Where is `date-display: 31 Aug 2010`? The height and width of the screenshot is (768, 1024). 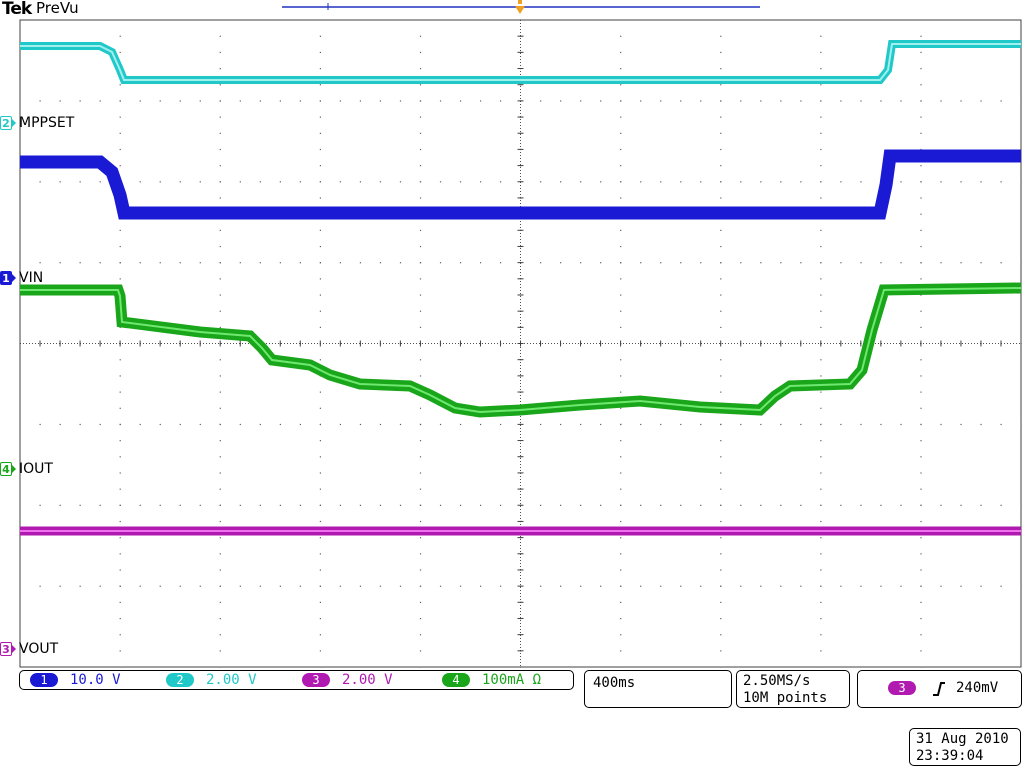
date-display: 31 Aug 2010 is located at coordinates (962, 739).